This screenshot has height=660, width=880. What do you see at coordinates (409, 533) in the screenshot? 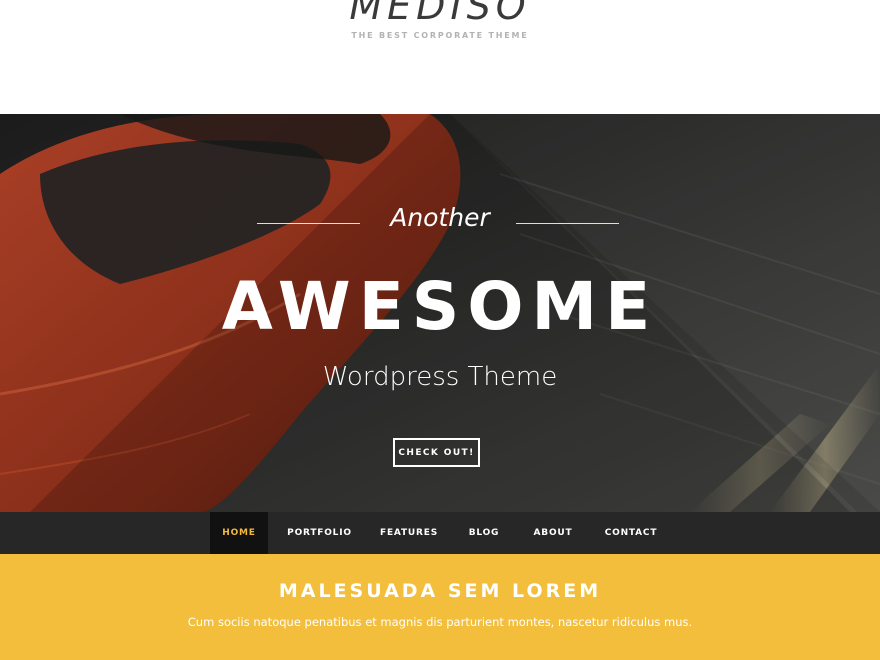
I see `nav-item-features: FEATURES` at bounding box center [409, 533].